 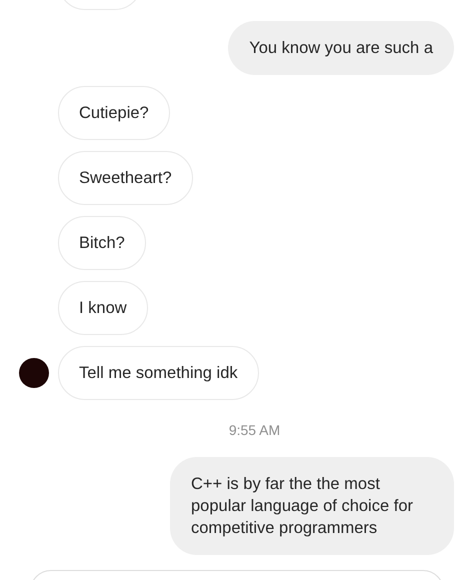 What do you see at coordinates (102, 243) in the screenshot?
I see `message-bubble: Bitch?` at bounding box center [102, 243].